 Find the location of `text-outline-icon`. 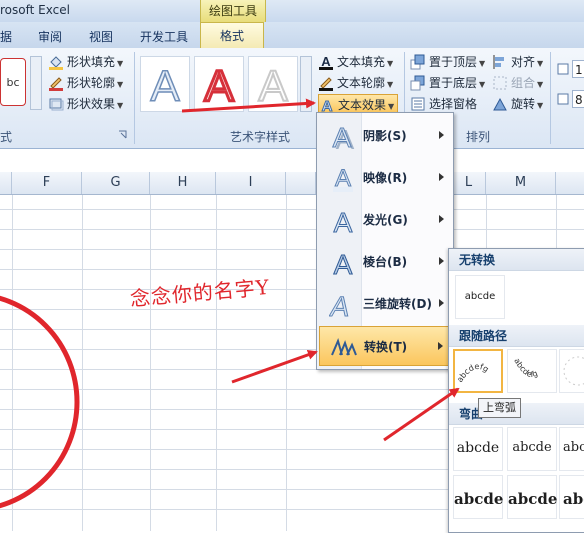

text-outline-icon is located at coordinates (326, 83).